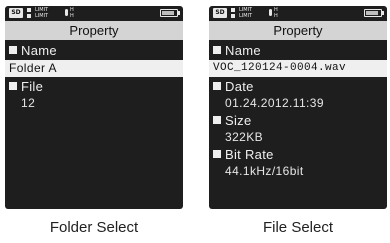  I want to click on field-label-text: Date, so click(239, 86).